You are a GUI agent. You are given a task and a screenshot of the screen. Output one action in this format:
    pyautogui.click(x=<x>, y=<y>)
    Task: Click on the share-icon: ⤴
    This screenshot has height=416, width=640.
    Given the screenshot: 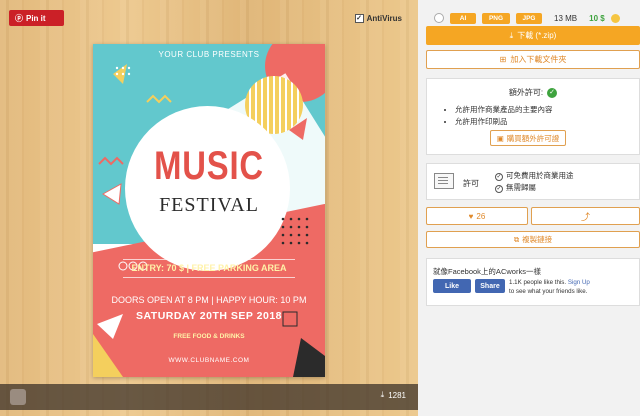 What is the action you would take?
    pyautogui.click(x=585, y=216)
    